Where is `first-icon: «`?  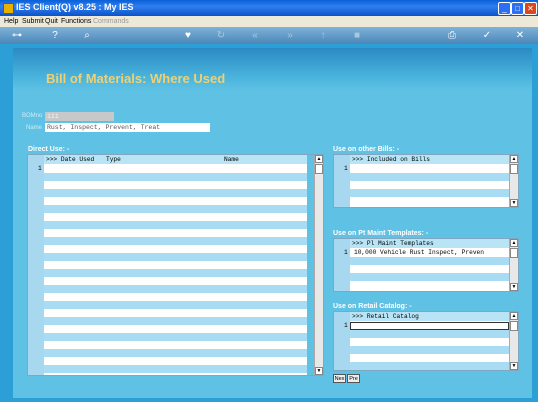
first-icon: « is located at coordinates (255, 35).